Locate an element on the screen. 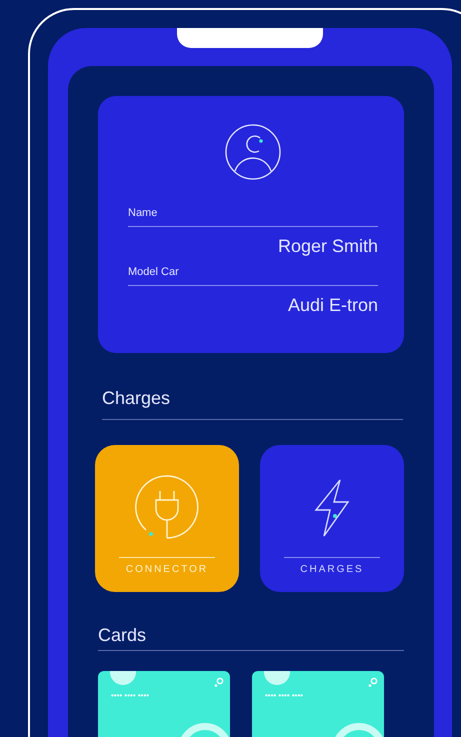 This screenshot has width=461, height=737. field-label: Name is located at coordinates (143, 213).